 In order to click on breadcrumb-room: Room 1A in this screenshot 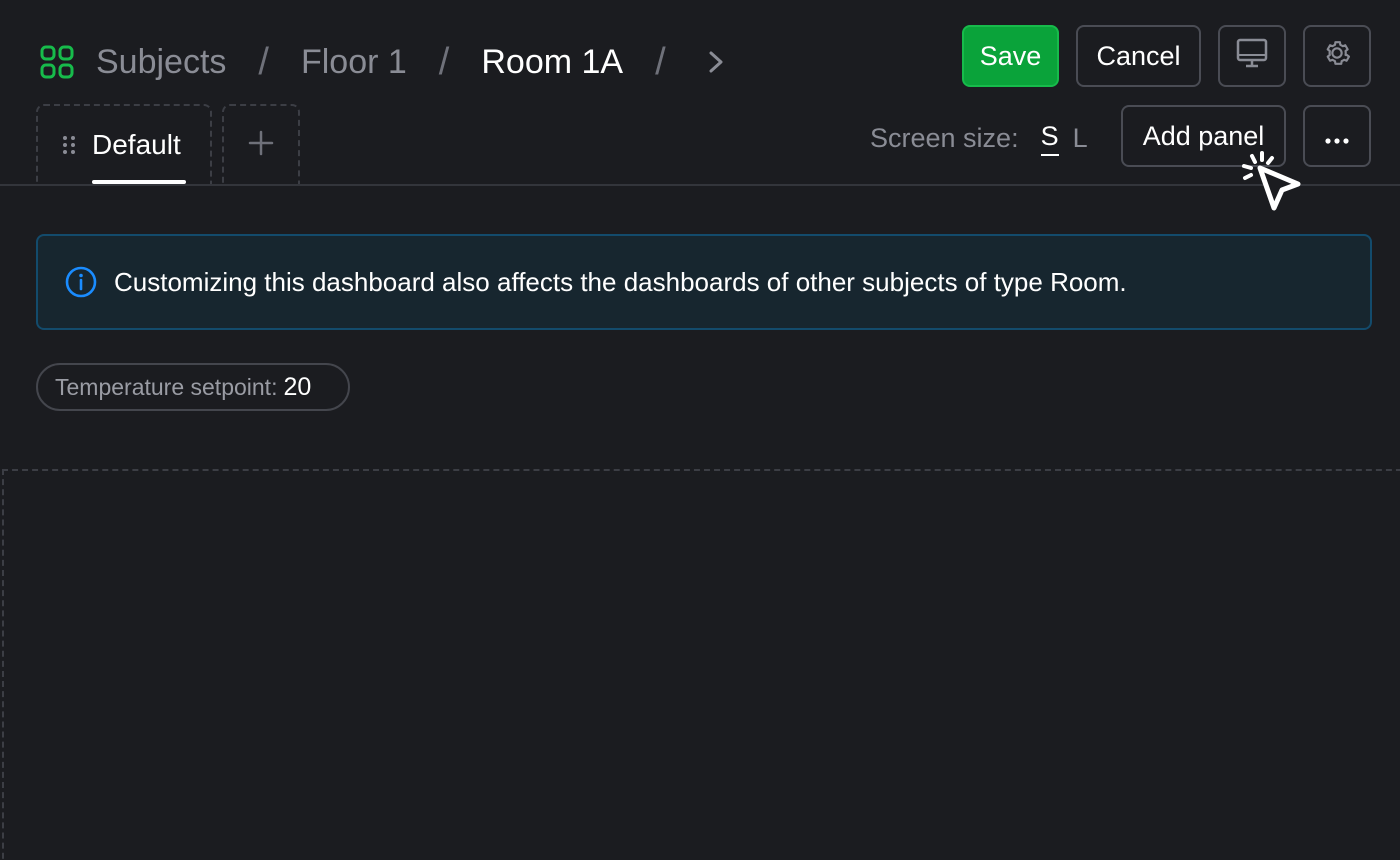, I will do `click(552, 61)`.